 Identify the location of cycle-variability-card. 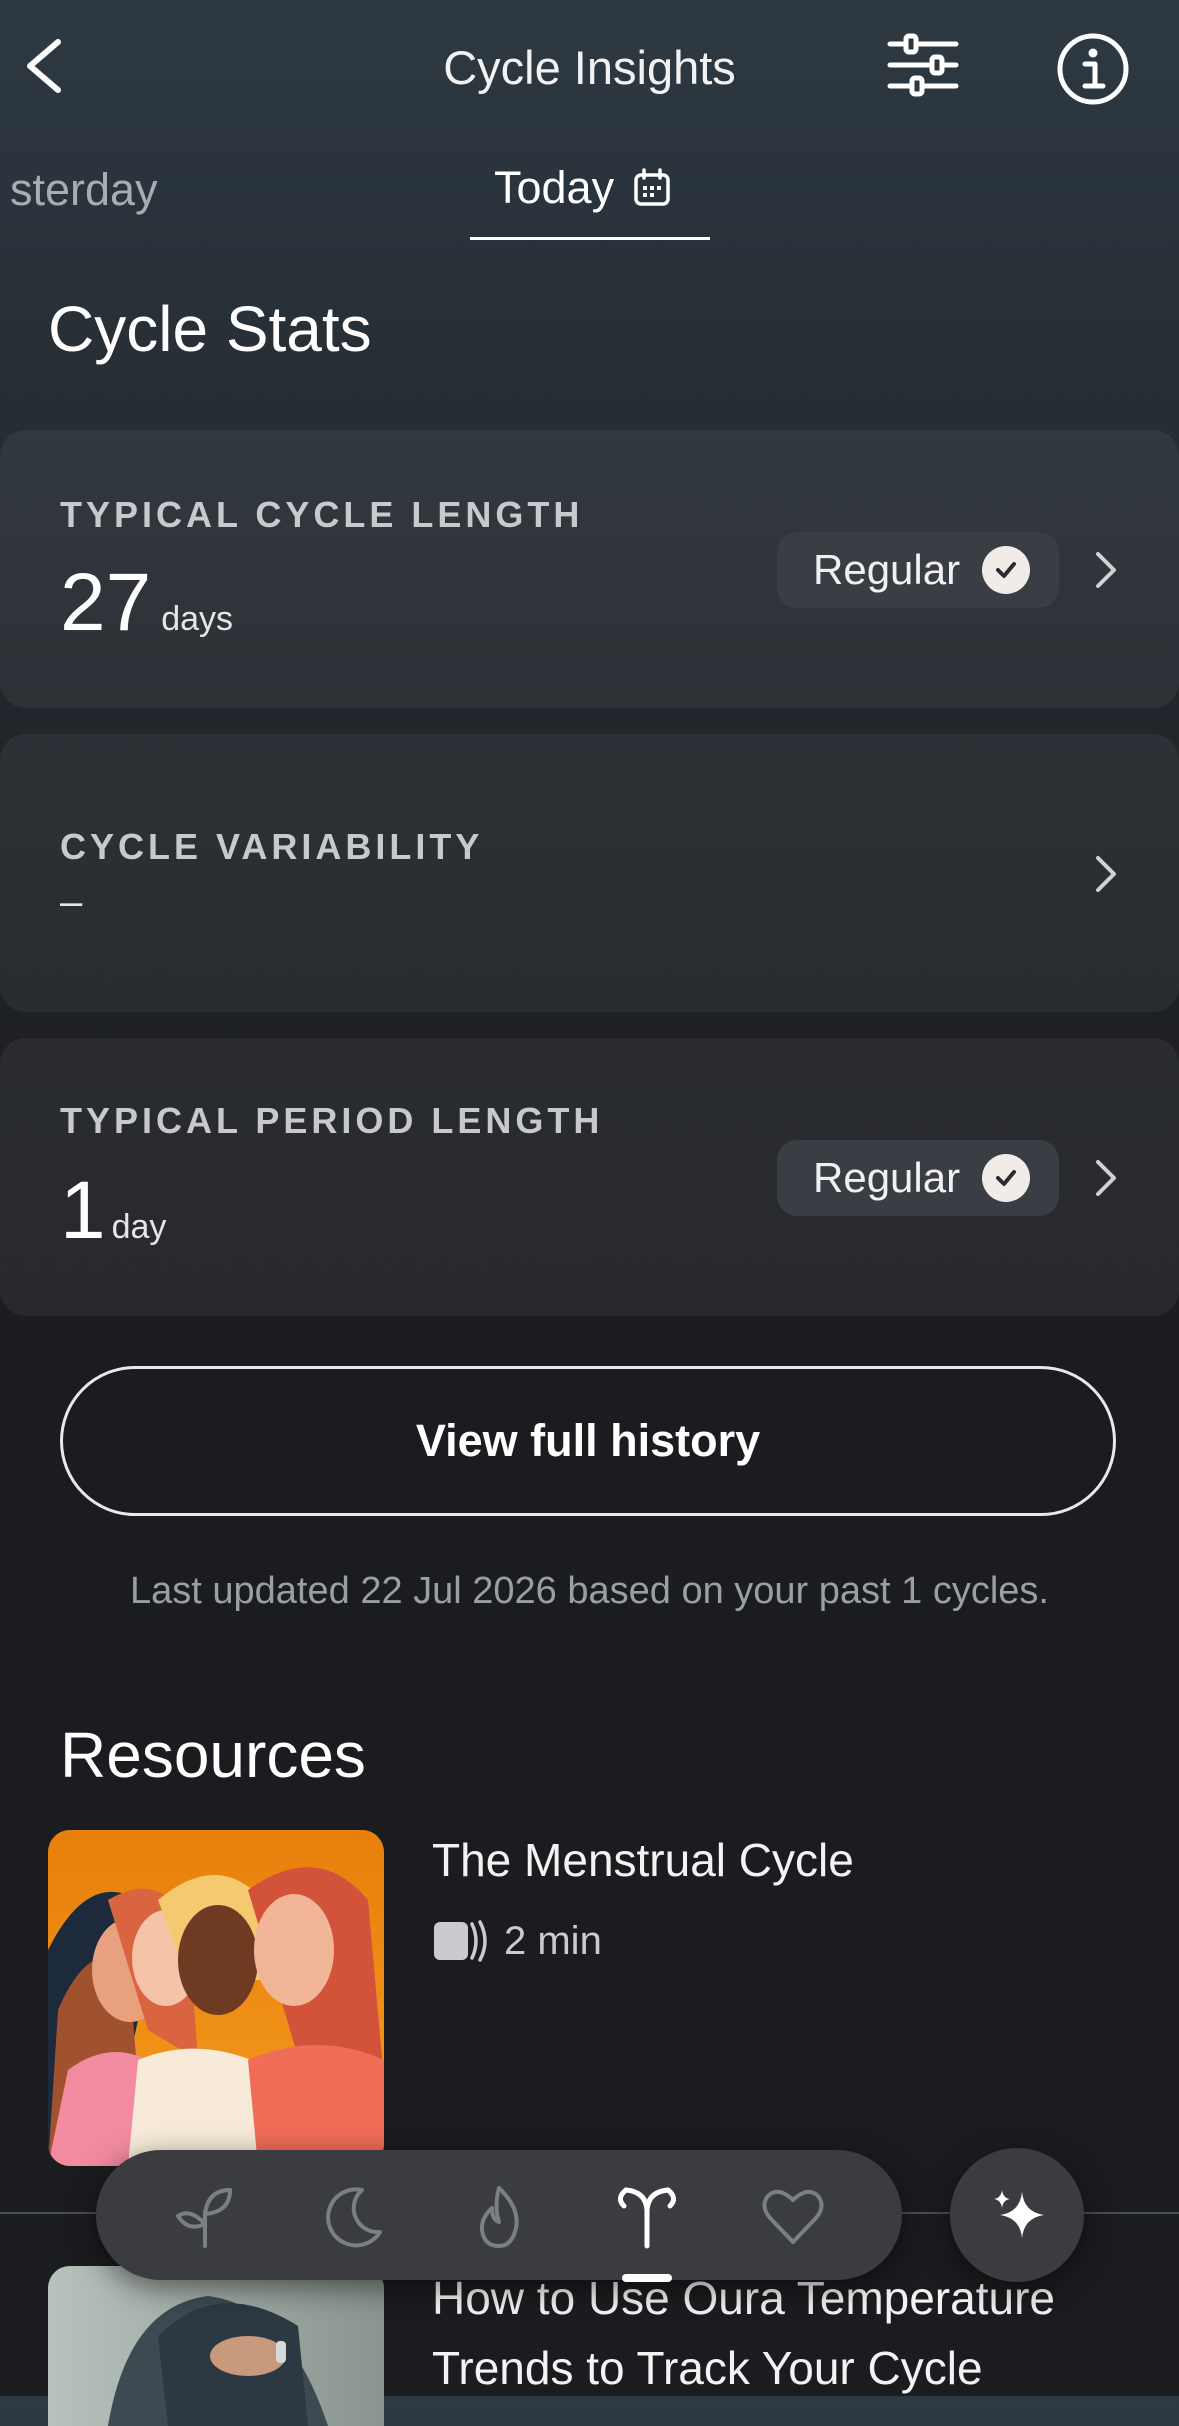
(589, 873).